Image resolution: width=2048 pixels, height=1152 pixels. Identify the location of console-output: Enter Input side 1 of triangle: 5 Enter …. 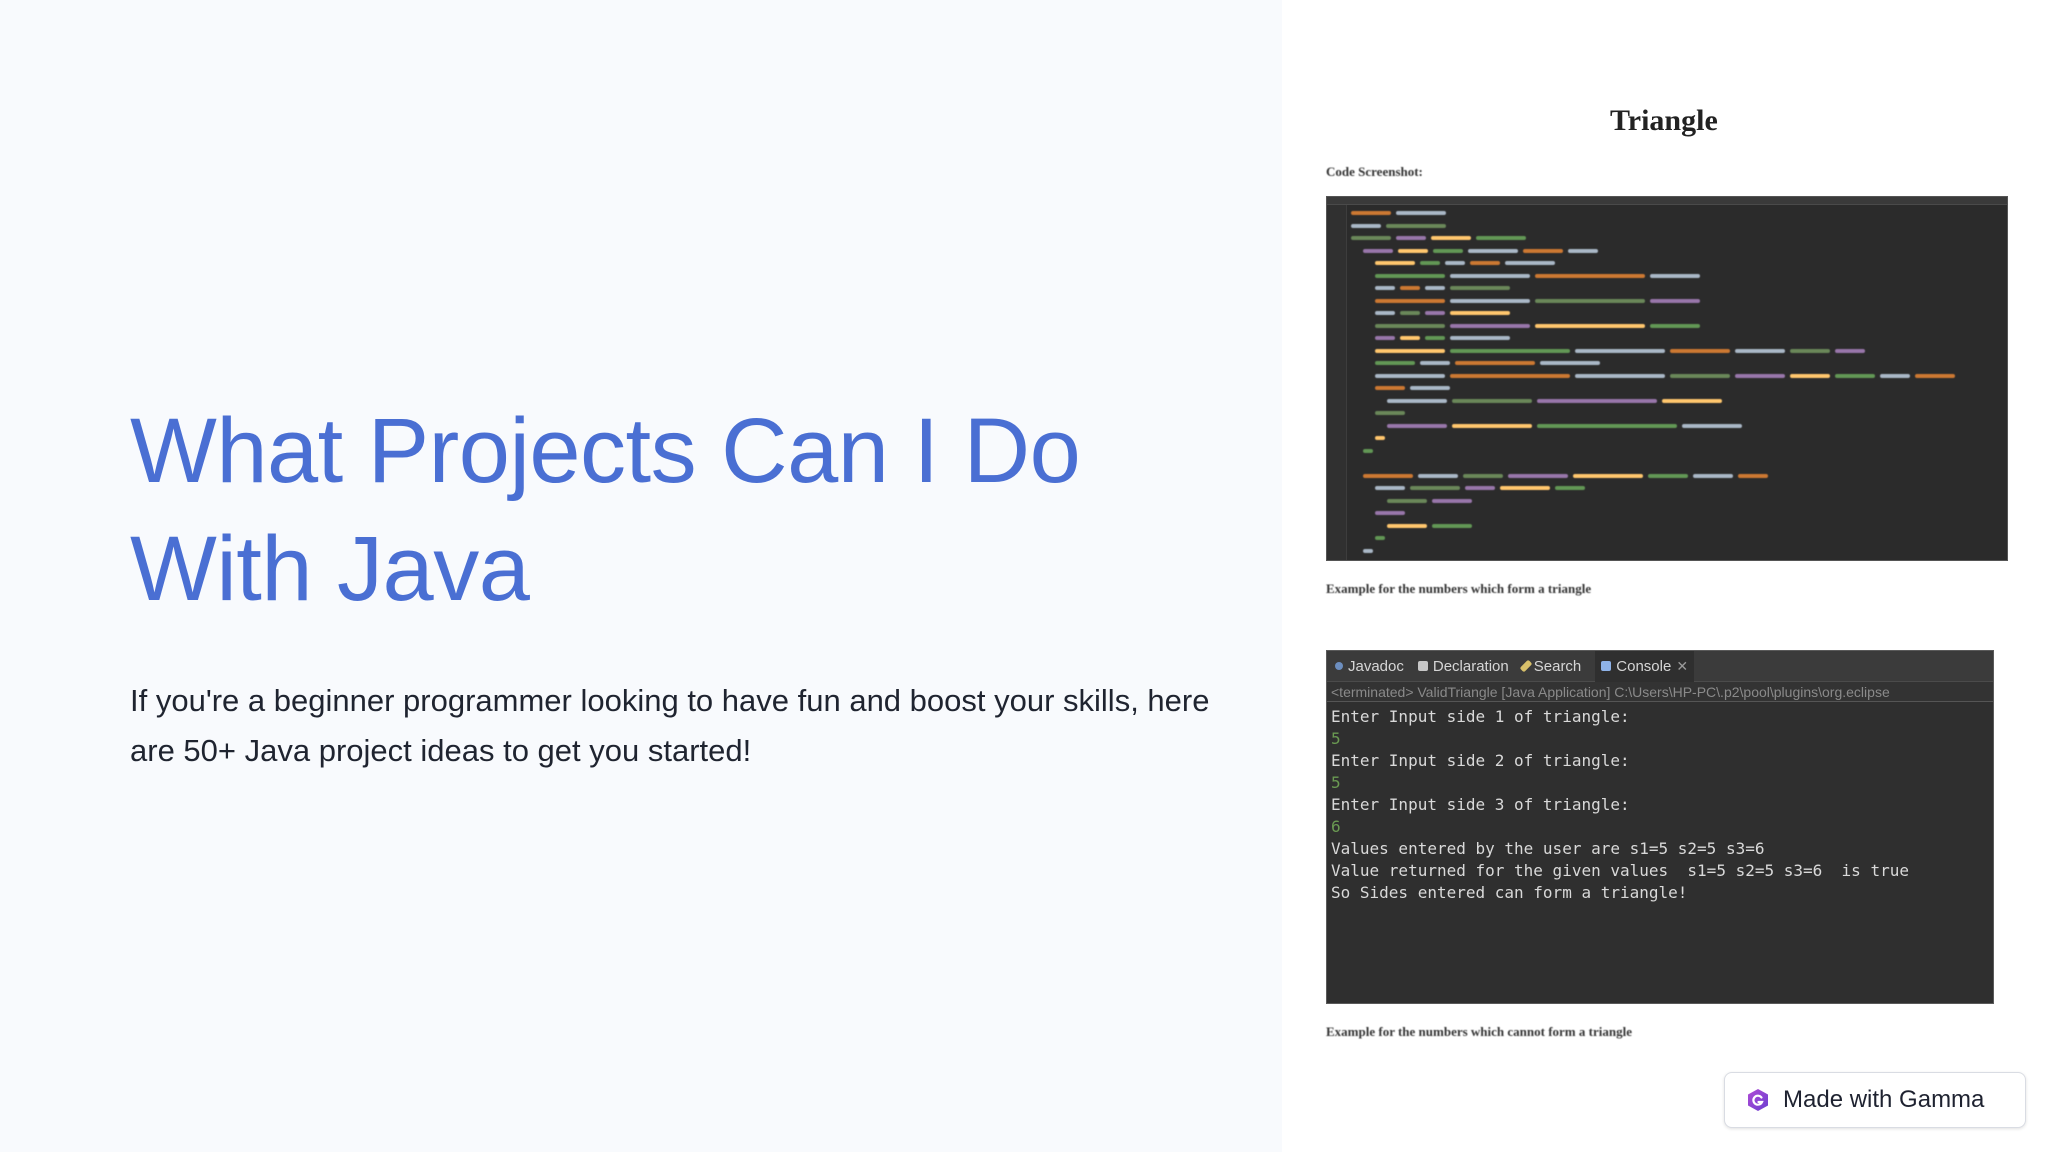
(1660, 805).